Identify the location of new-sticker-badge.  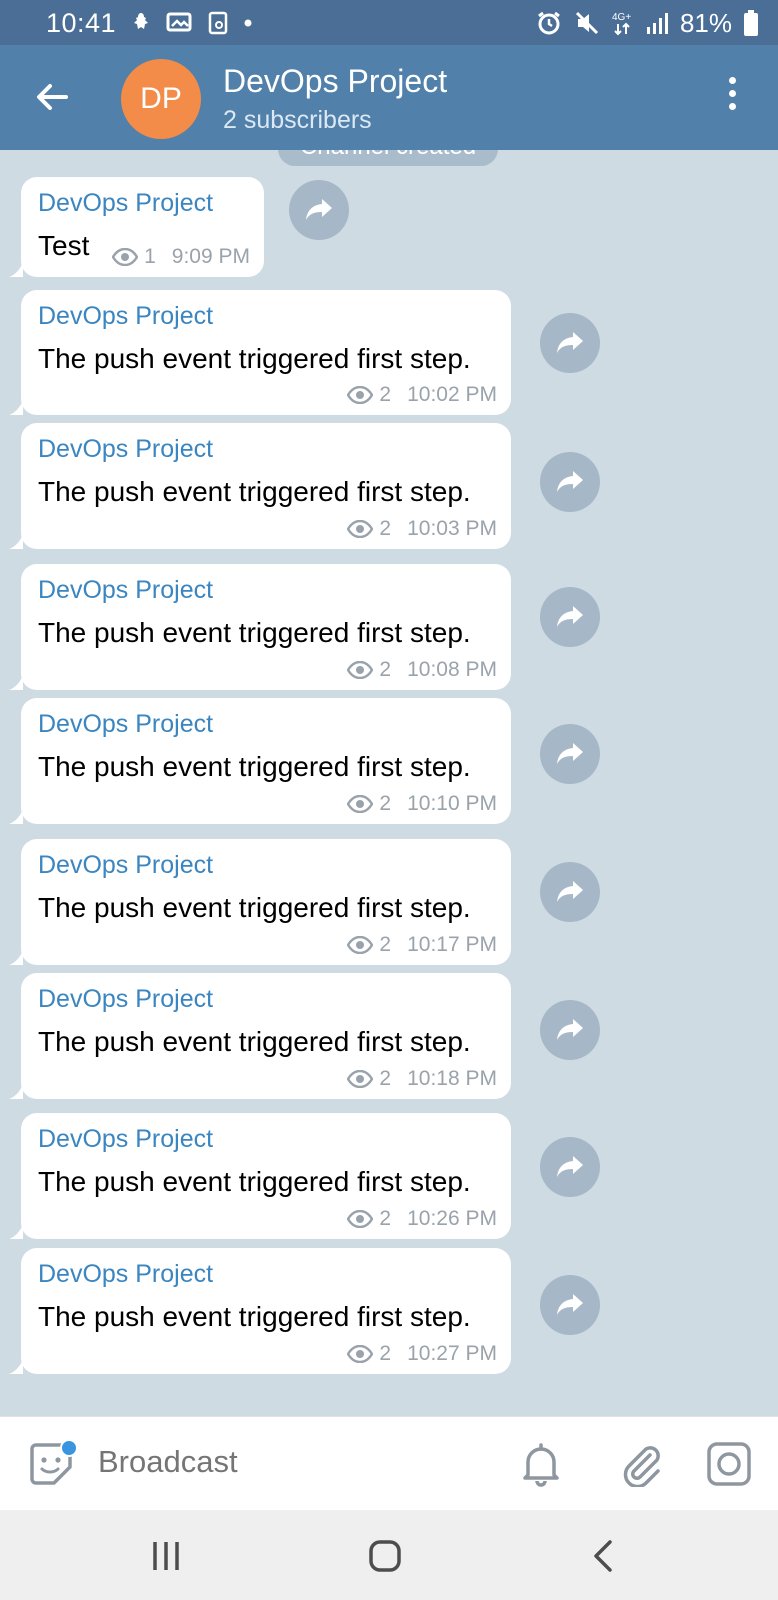
(69, 1448).